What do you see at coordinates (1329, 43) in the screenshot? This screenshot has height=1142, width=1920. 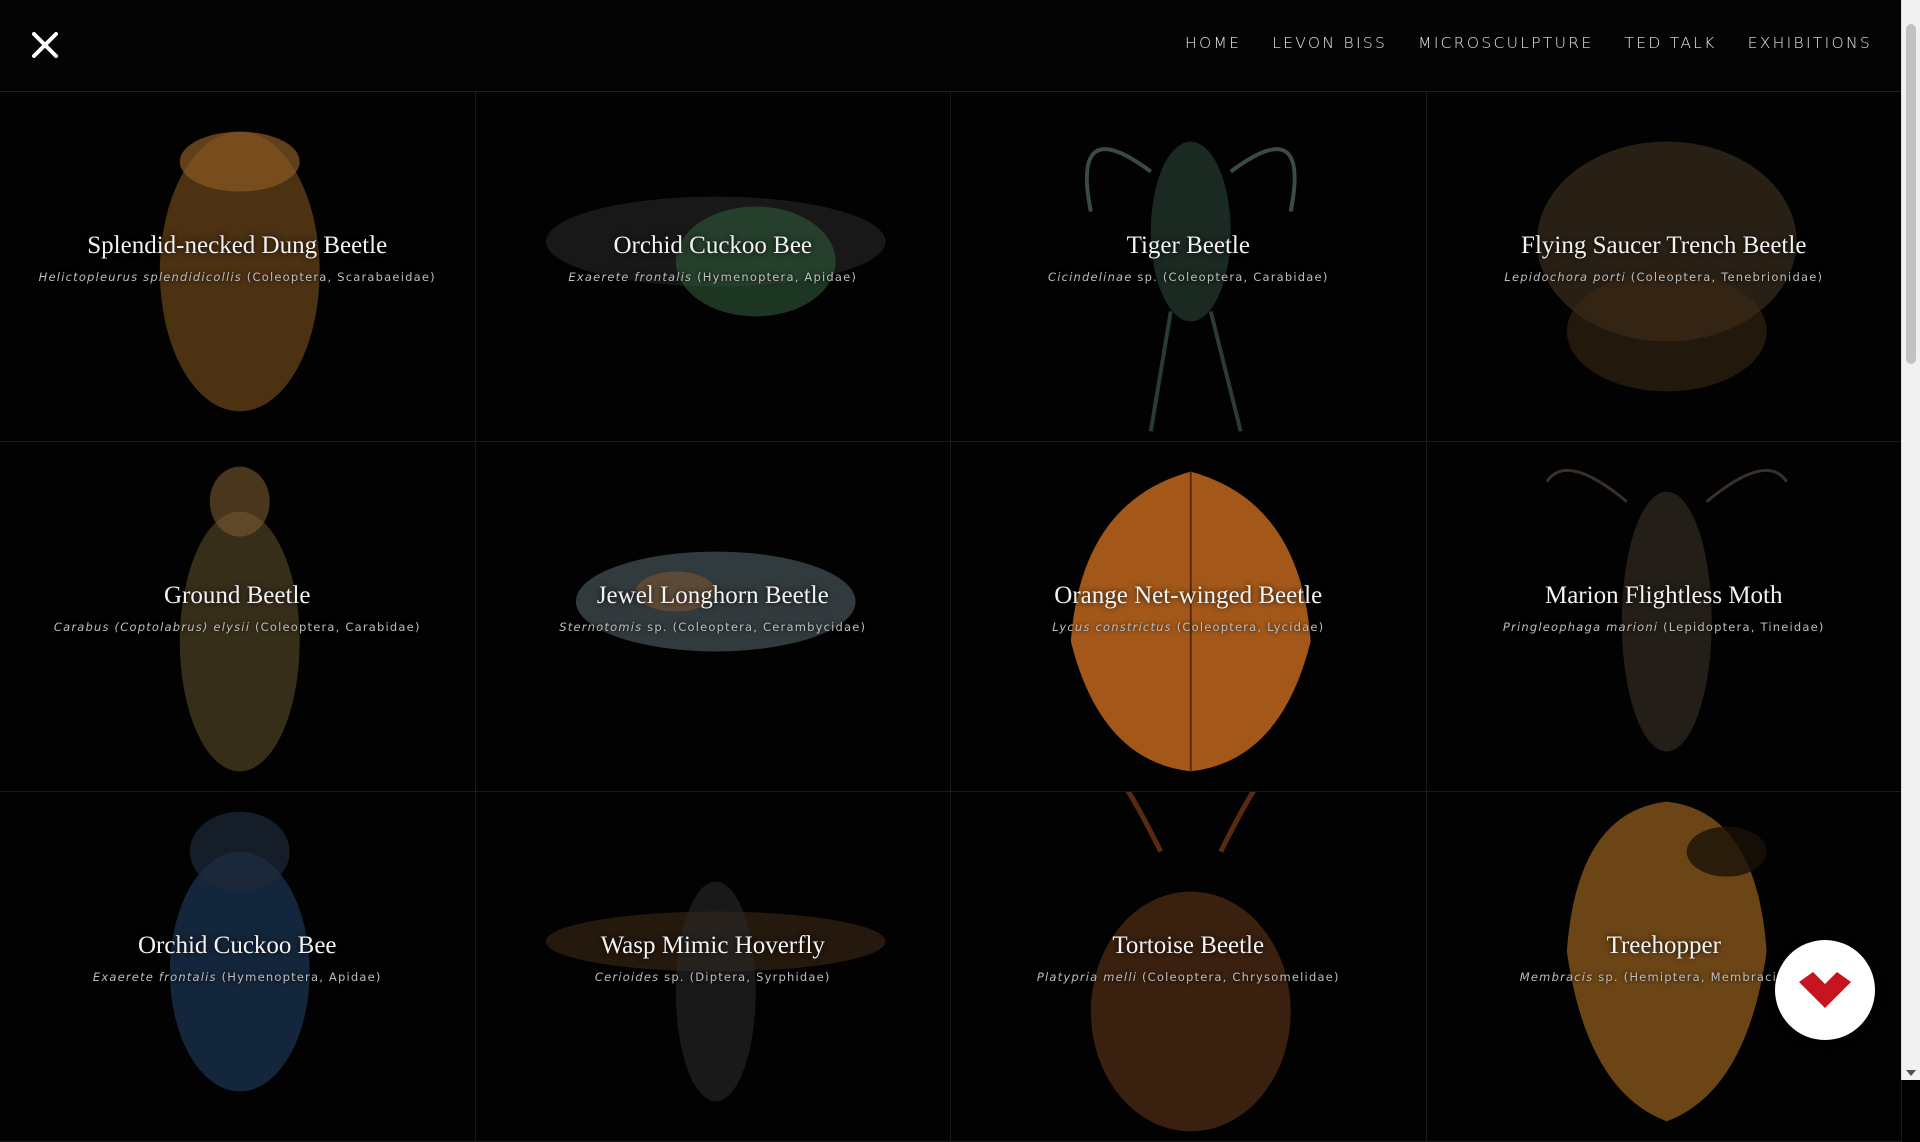 I see `nav-levon-biss: LEVON BISS` at bounding box center [1329, 43].